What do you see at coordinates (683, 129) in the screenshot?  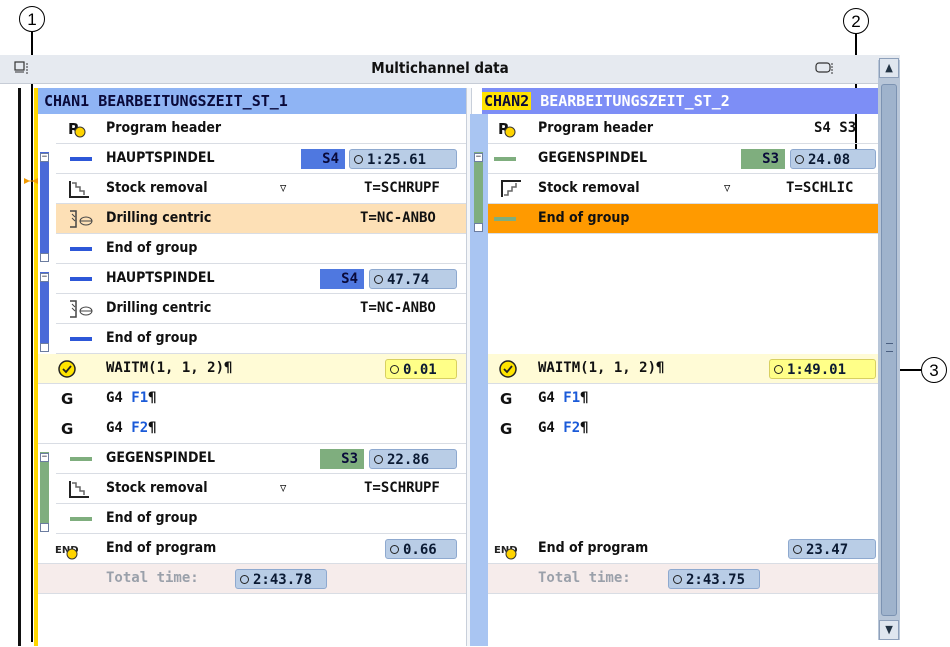 I see `list-item: R Program header S4 S3` at bounding box center [683, 129].